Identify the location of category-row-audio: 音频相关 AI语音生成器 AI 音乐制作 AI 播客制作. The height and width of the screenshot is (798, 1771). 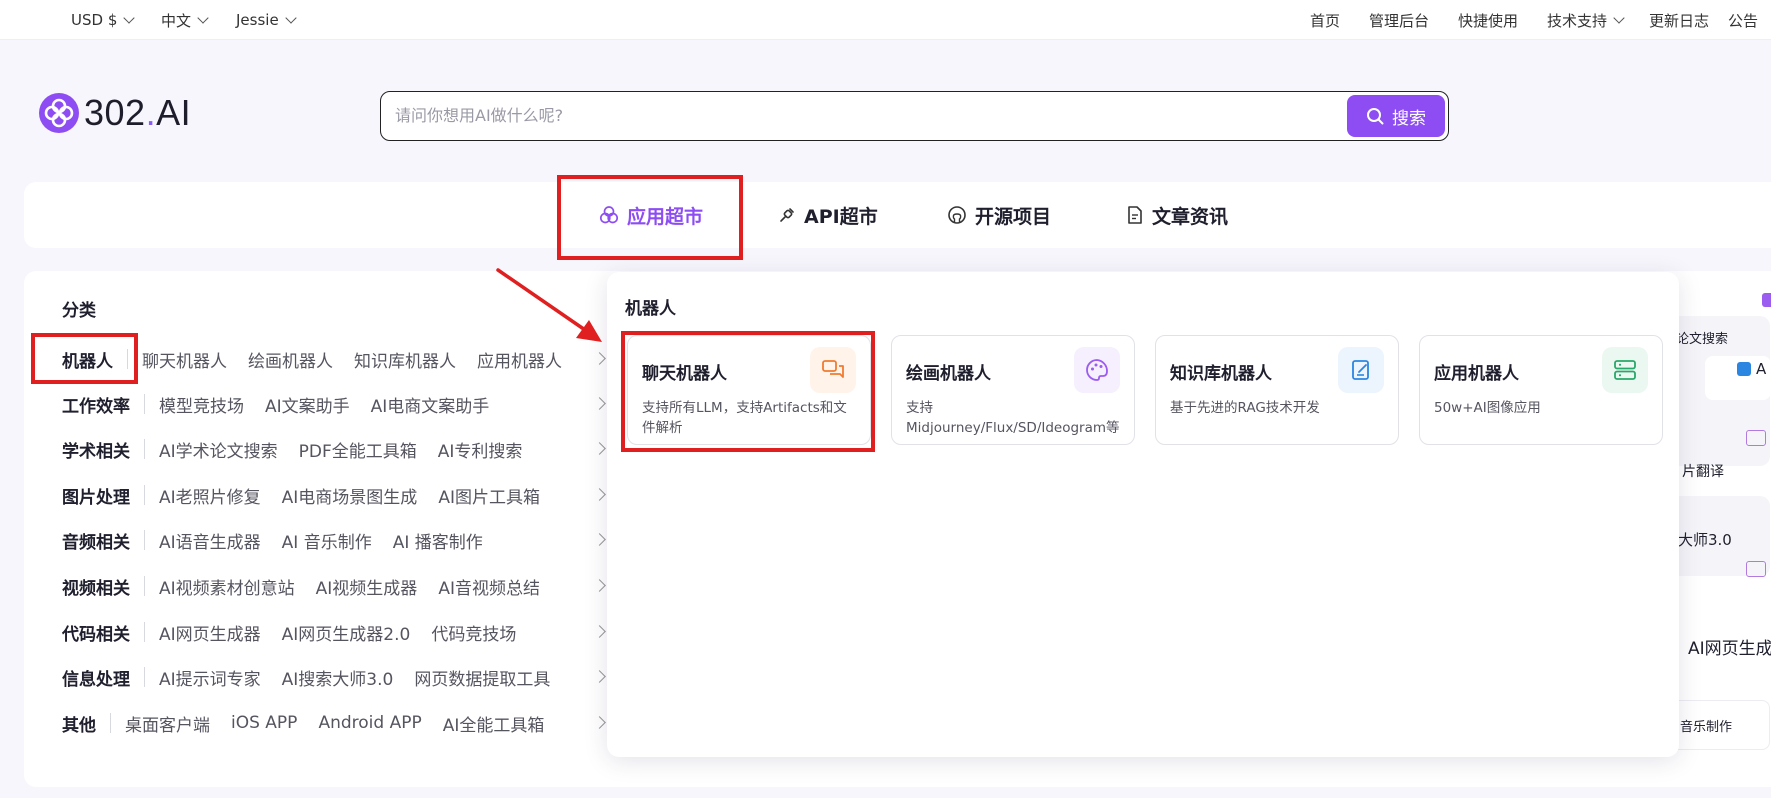
(336, 540).